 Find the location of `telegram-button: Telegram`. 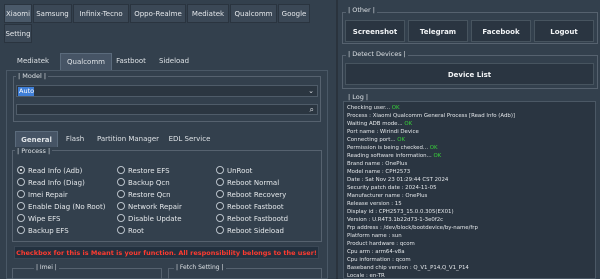

telegram-button: Telegram is located at coordinates (438, 31).